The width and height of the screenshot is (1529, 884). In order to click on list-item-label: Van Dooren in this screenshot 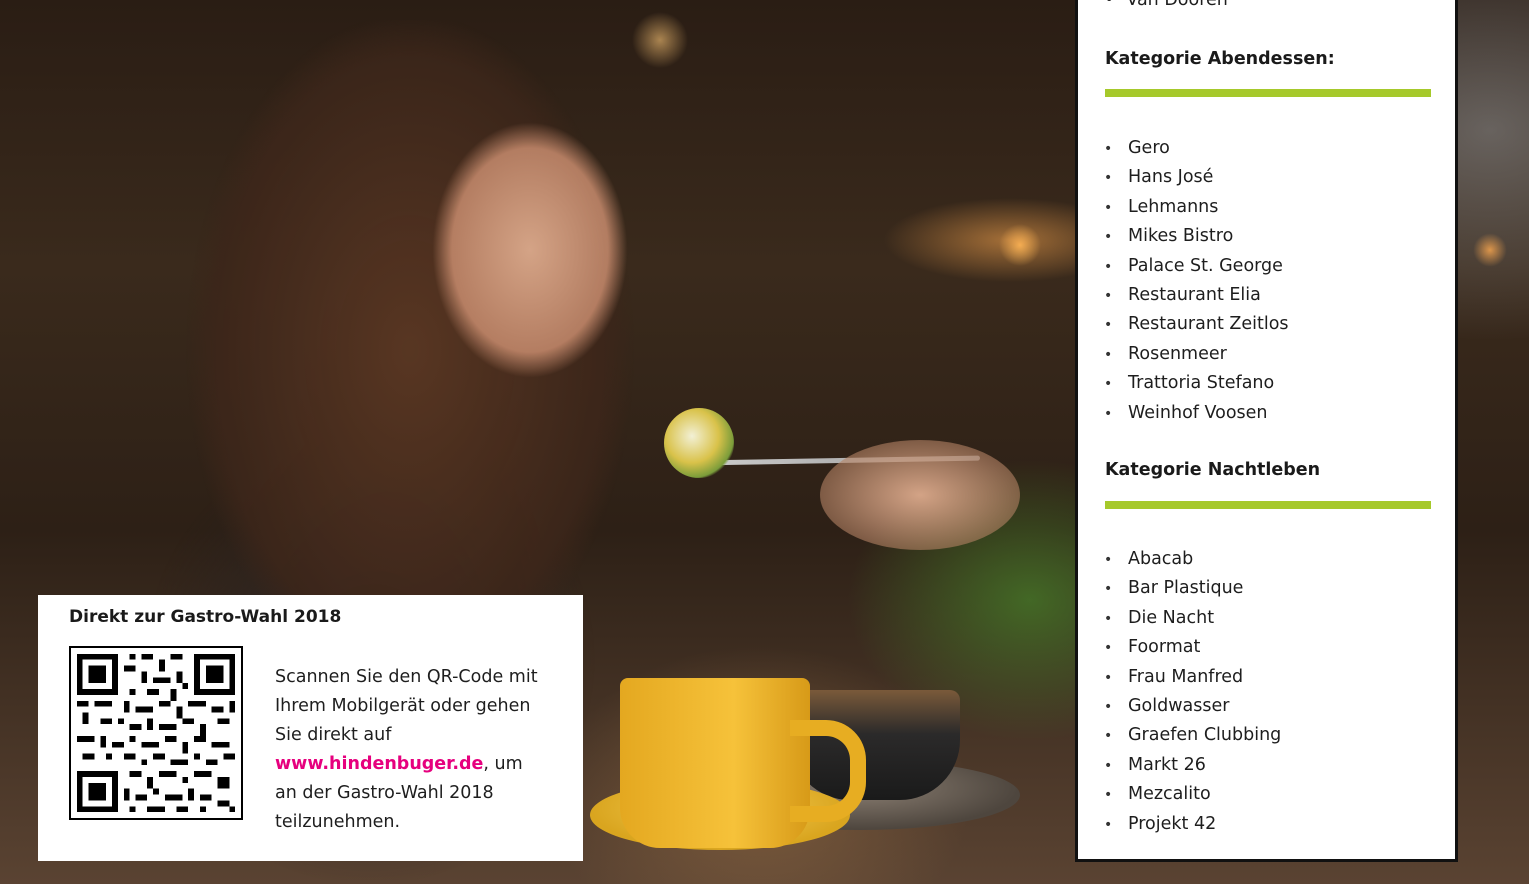, I will do `click(1177, 5)`.